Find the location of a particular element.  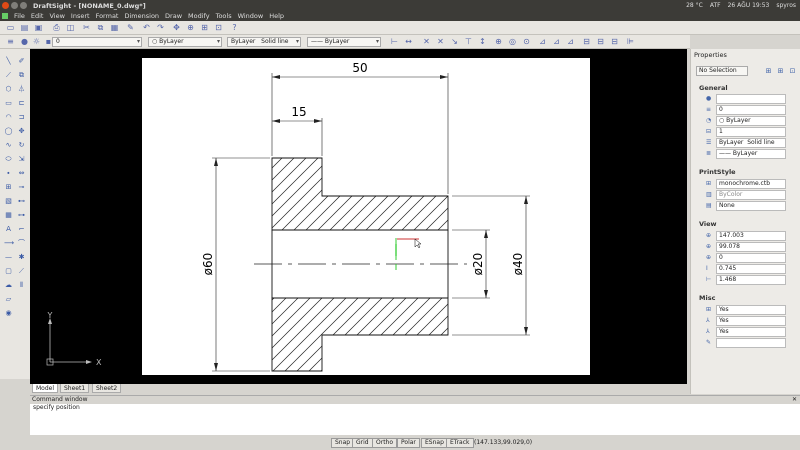

circle-icon: ◯ is located at coordinates (8, 131).